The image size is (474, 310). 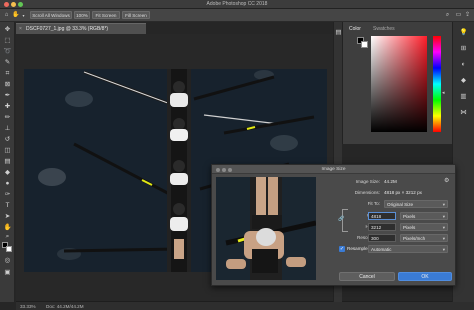 I want to click on document-tab-label: DSCF0727_1.jpg @ 33.3% (RGB/8*), so click(x=67, y=29).